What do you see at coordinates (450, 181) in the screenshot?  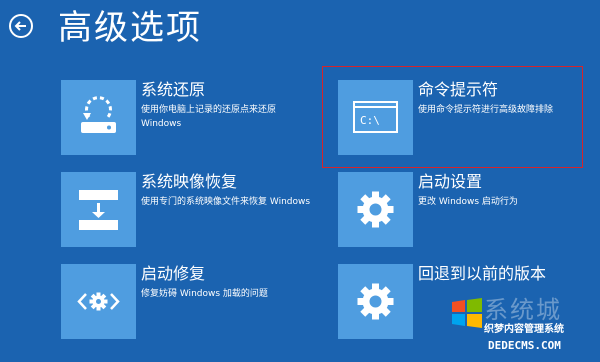 I see `option-title: 启动设置` at bounding box center [450, 181].